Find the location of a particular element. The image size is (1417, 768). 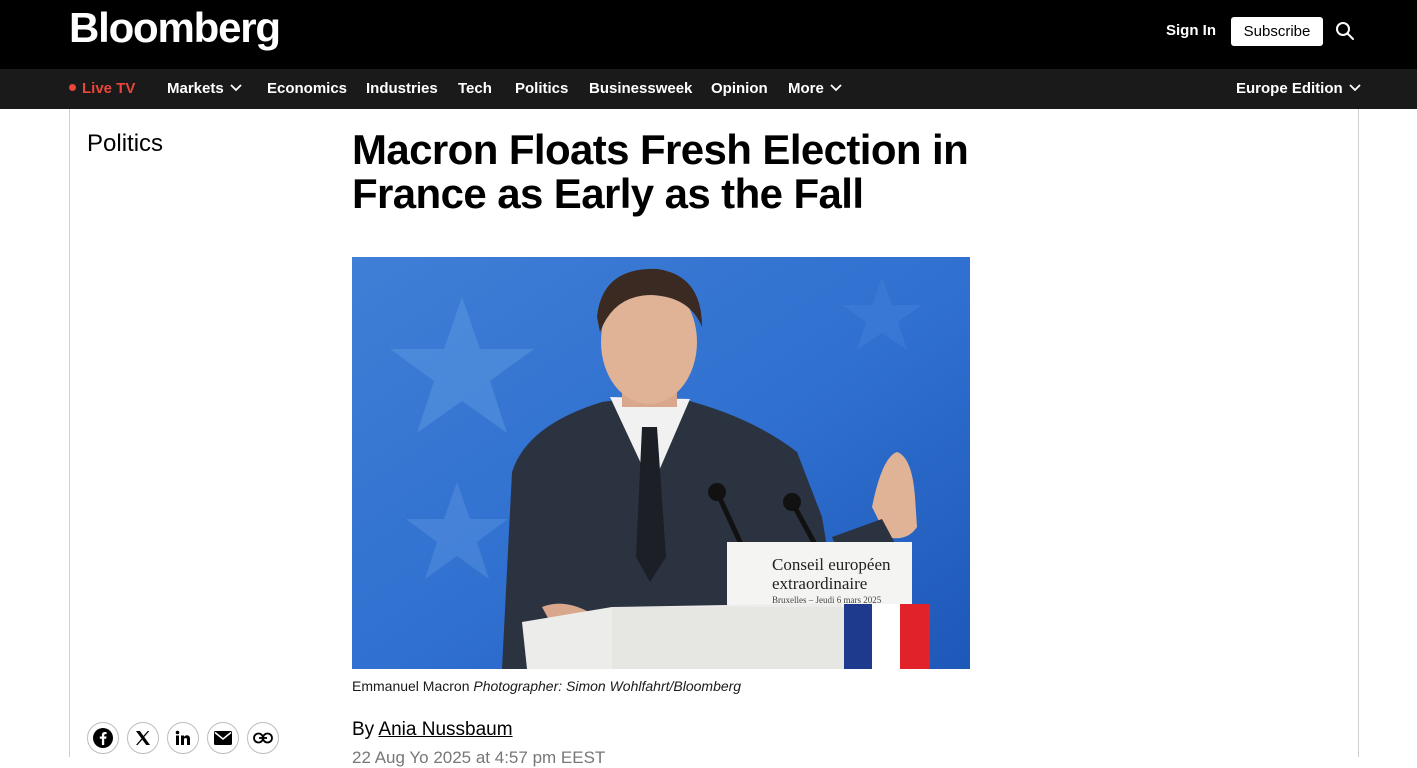

sign-in-link: Sign In is located at coordinates (1191, 30).